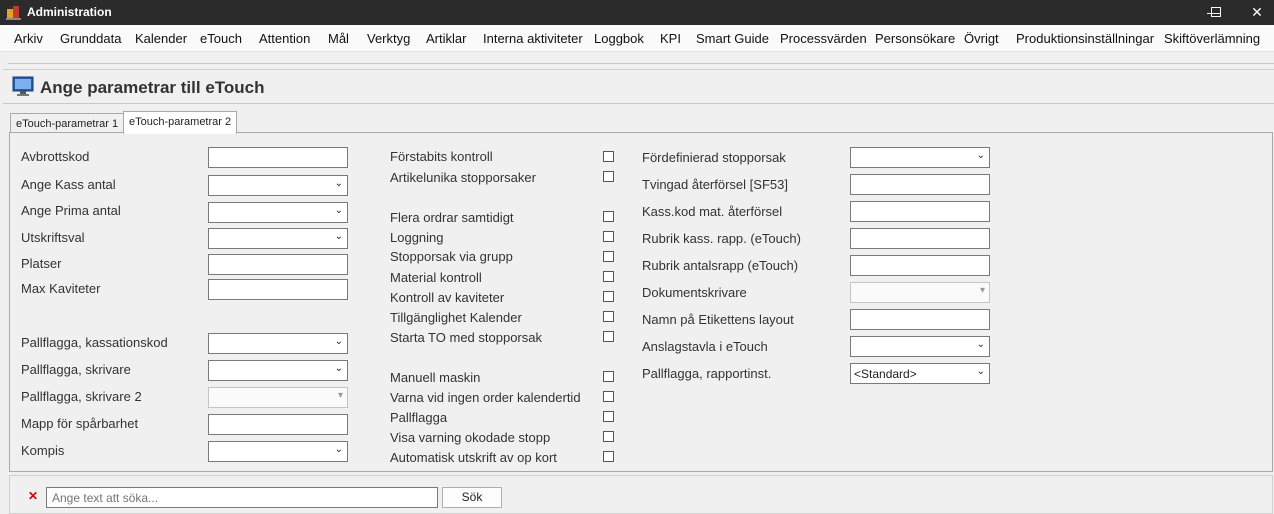 This screenshot has height=514, width=1274. I want to click on maximize-button, so click(1216, 12).